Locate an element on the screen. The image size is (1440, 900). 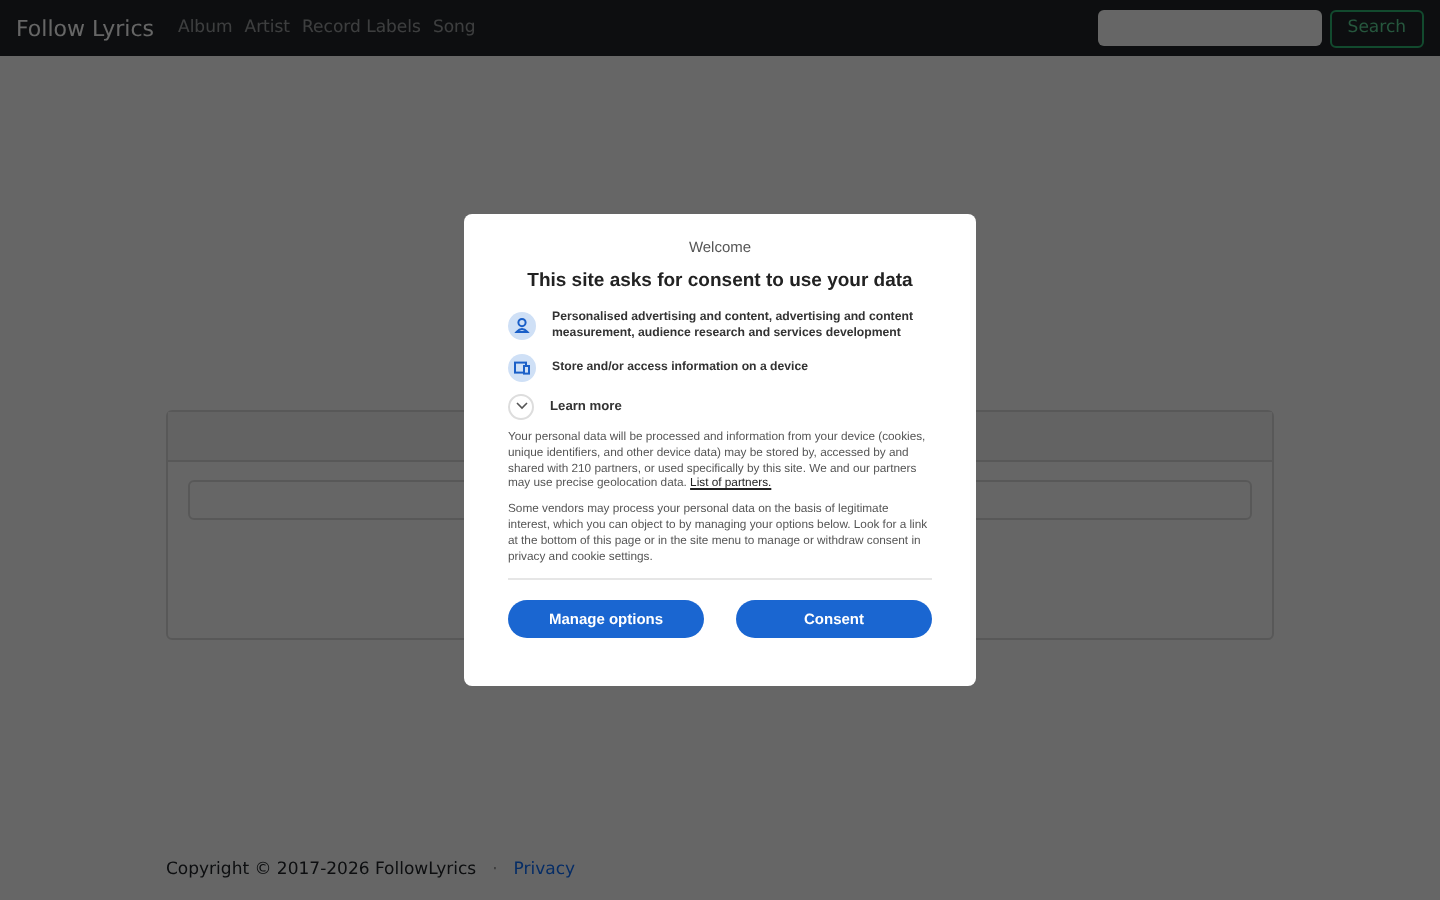
dialog-title: This site asks for consent to use your data is located at coordinates (720, 281).